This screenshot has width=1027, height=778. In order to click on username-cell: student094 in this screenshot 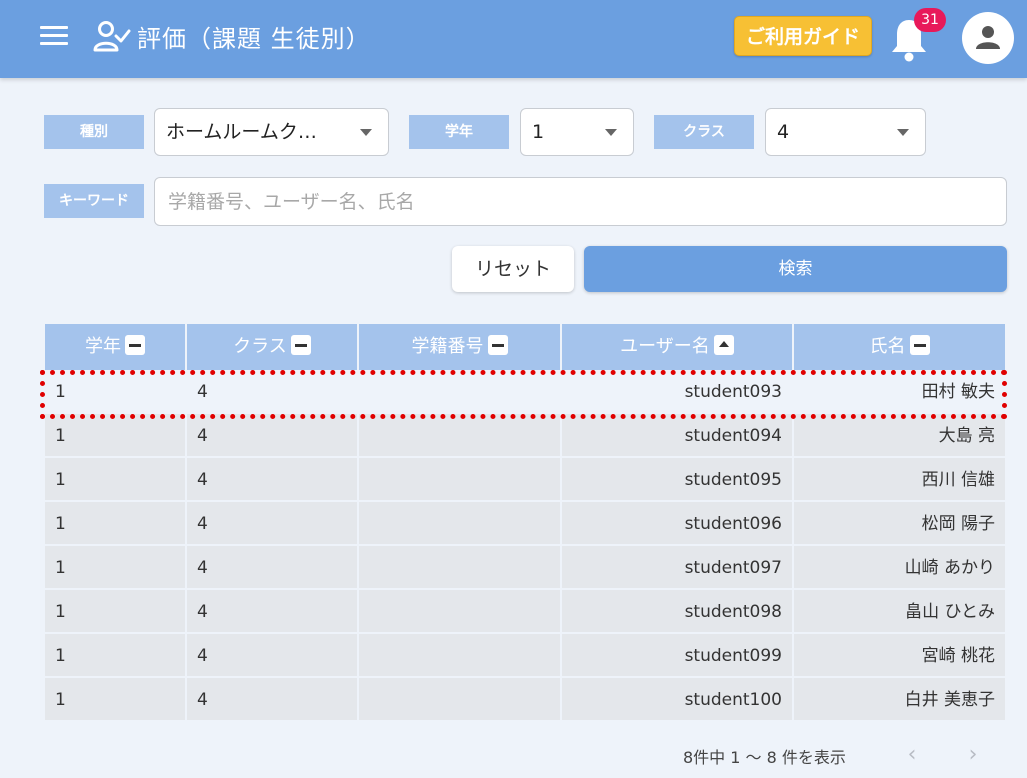, I will do `click(678, 435)`.